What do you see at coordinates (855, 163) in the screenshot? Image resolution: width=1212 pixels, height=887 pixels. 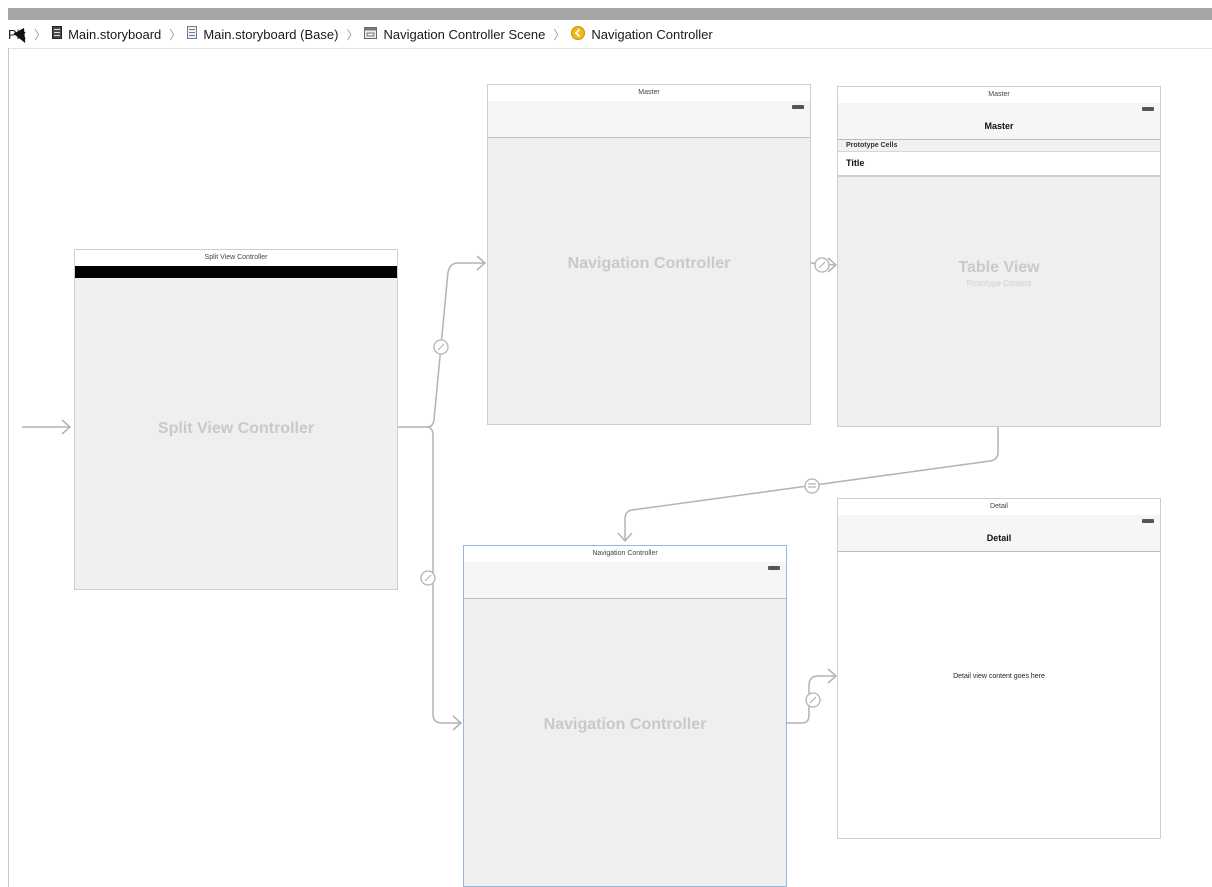 I see `cell-title: Title` at bounding box center [855, 163].